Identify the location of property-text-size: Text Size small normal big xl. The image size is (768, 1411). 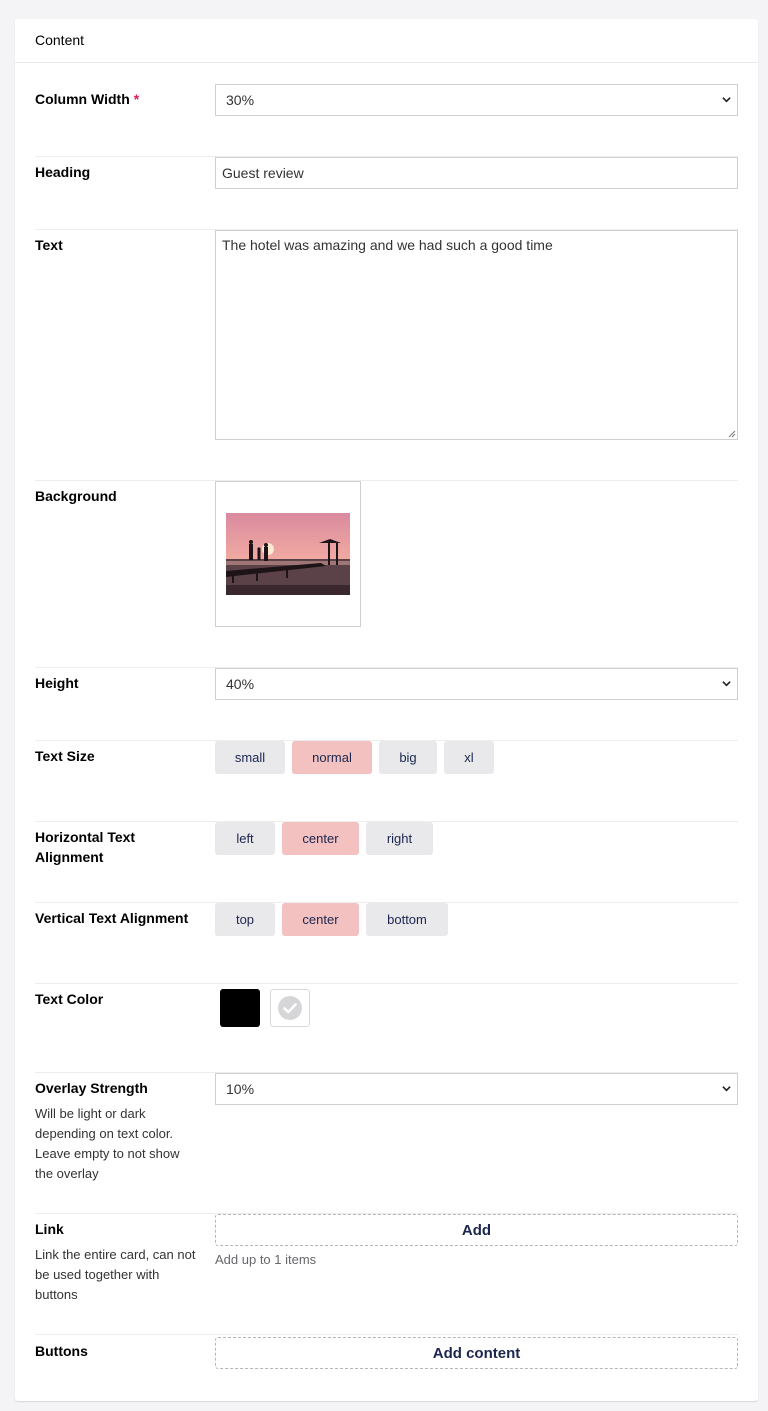
(386, 781).